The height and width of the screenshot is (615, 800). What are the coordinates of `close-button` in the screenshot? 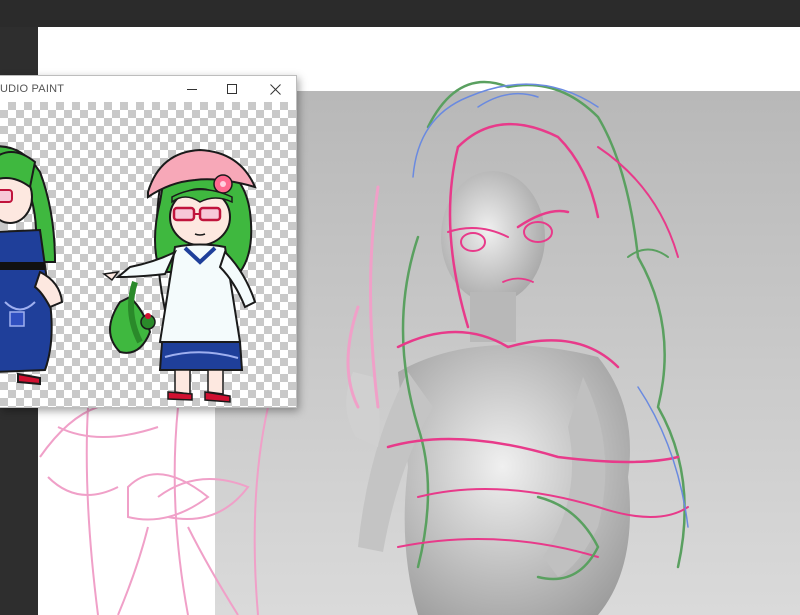 It's located at (275, 89).